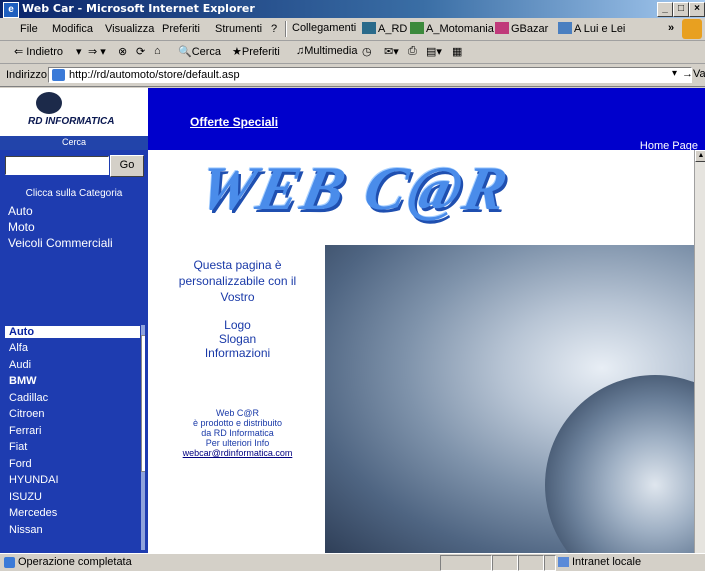 This screenshot has height=571, width=705. Describe the element at coordinates (693, 74) in the screenshot. I see `go-button: →Vai` at that location.